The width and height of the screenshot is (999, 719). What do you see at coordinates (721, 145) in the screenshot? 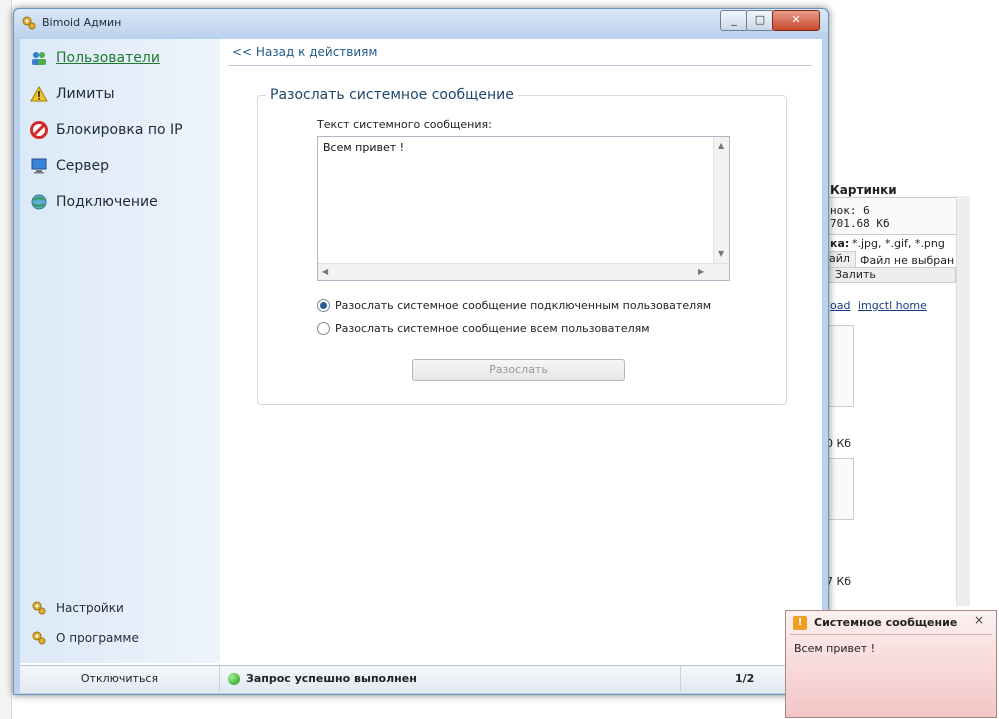
I see `scroll-up-icon: ▲` at bounding box center [721, 145].